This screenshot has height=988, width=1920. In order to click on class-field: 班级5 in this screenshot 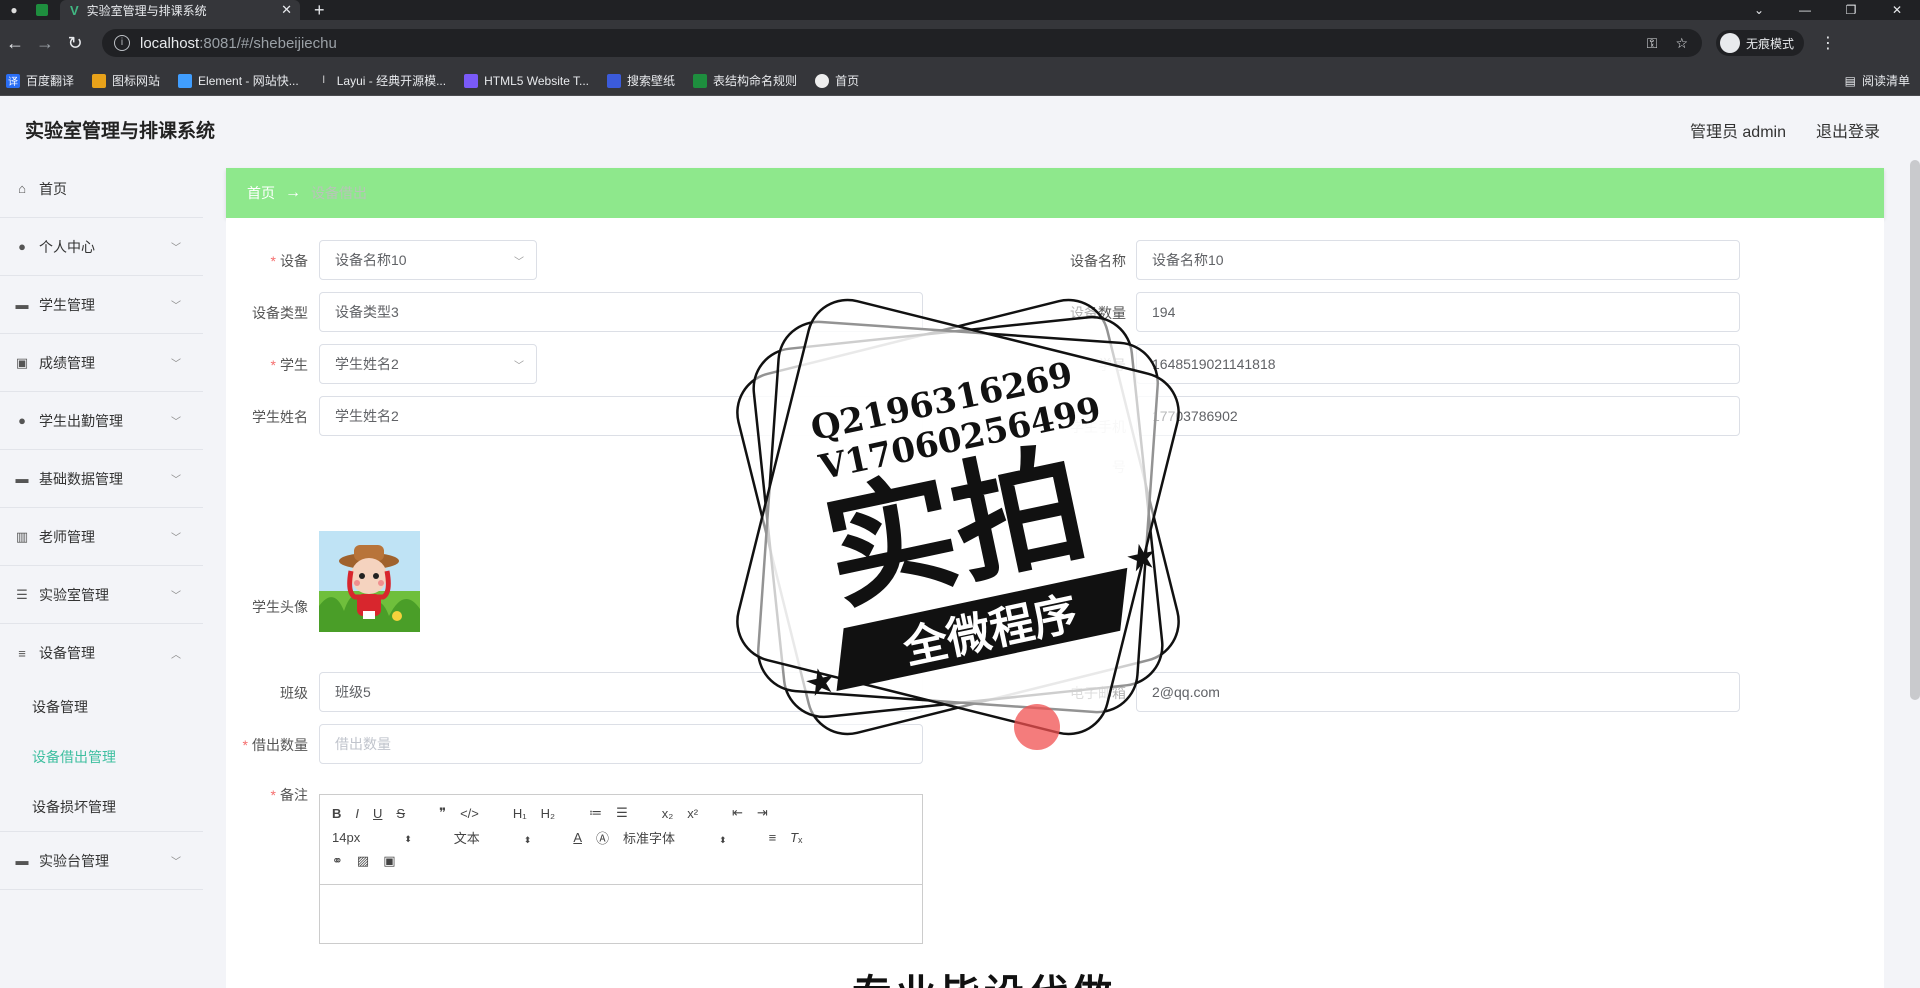, I will do `click(621, 692)`.